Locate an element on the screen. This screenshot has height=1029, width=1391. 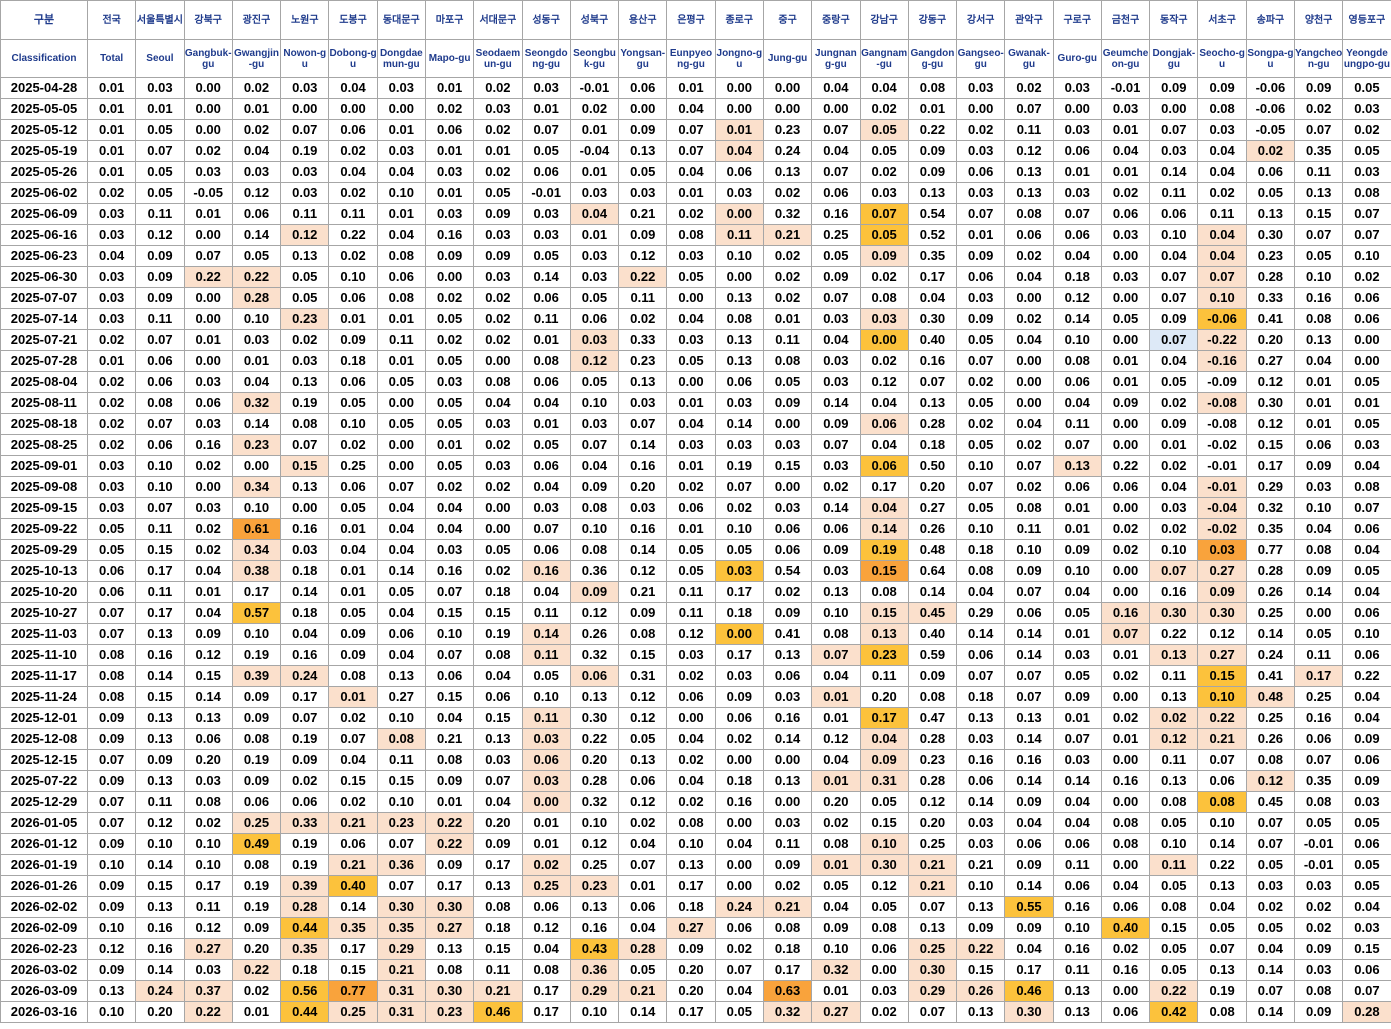
table-cell: 0.41 is located at coordinates (1270, 319).